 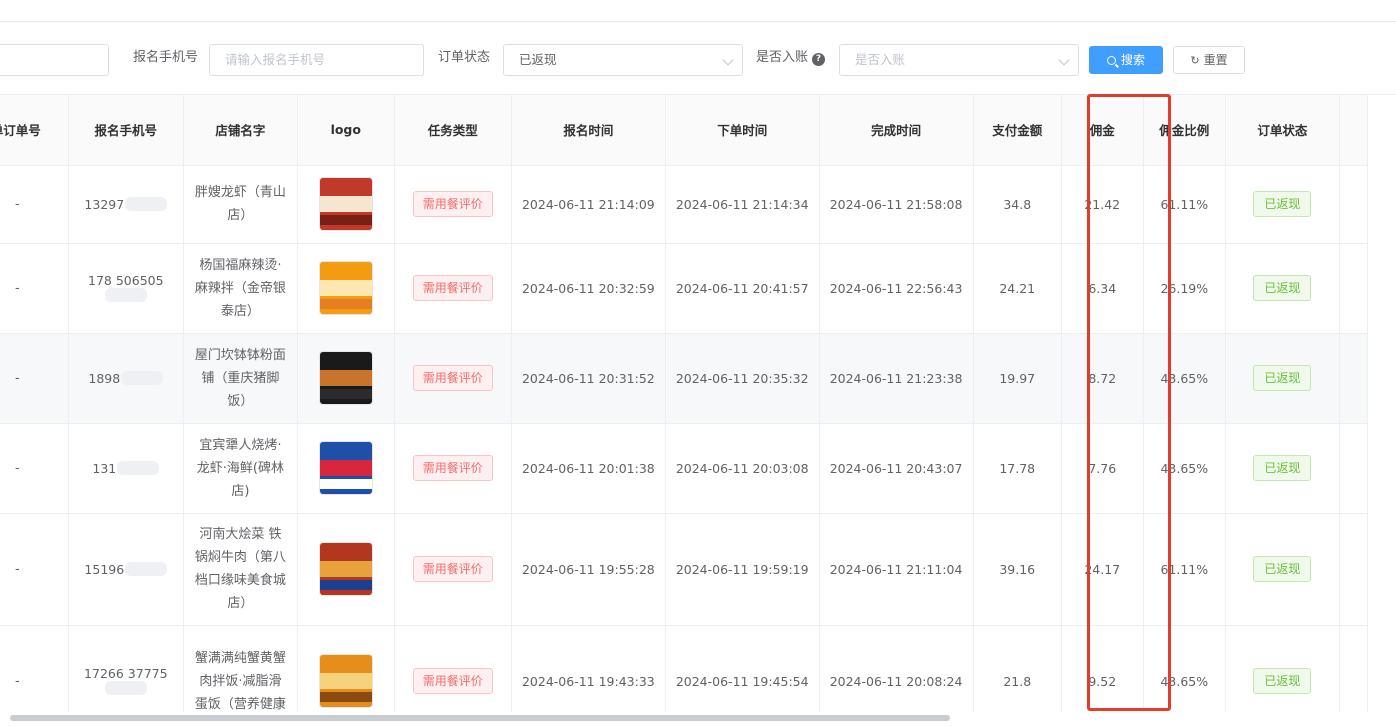 I want to click on column-header: 订单状态, so click(x=1282, y=130).